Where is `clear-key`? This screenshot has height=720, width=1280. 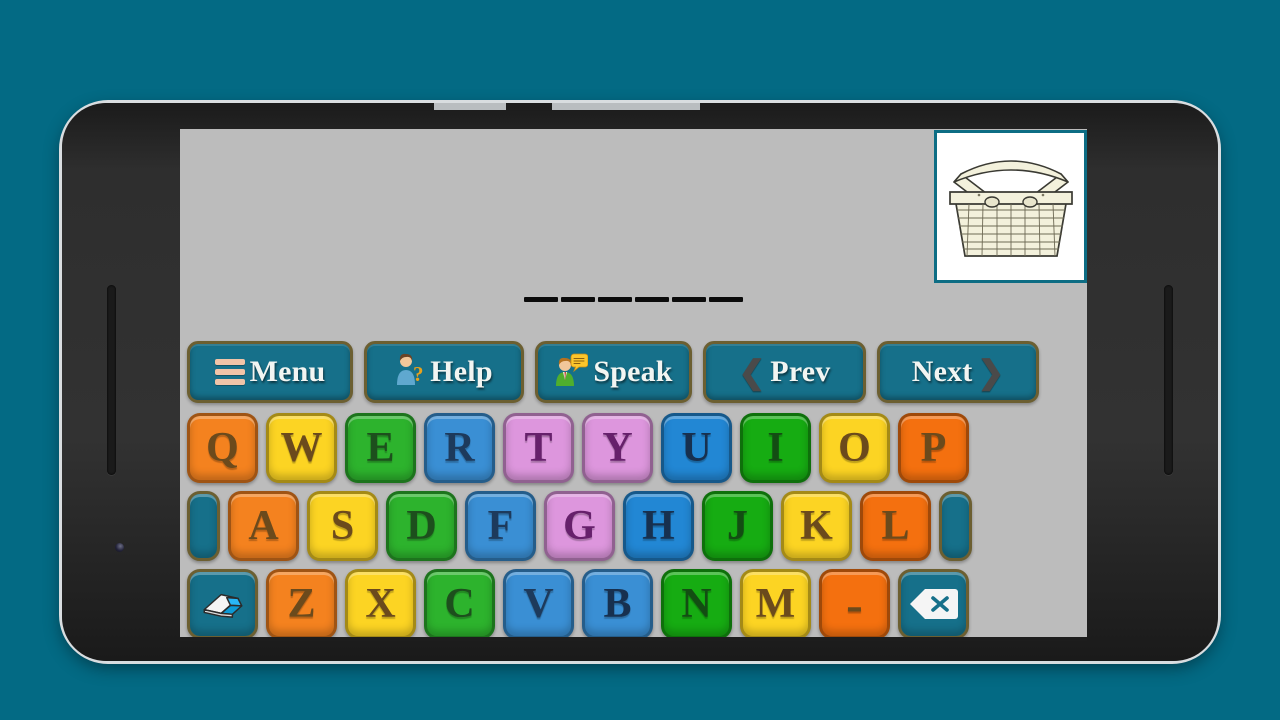 clear-key is located at coordinates (222, 604).